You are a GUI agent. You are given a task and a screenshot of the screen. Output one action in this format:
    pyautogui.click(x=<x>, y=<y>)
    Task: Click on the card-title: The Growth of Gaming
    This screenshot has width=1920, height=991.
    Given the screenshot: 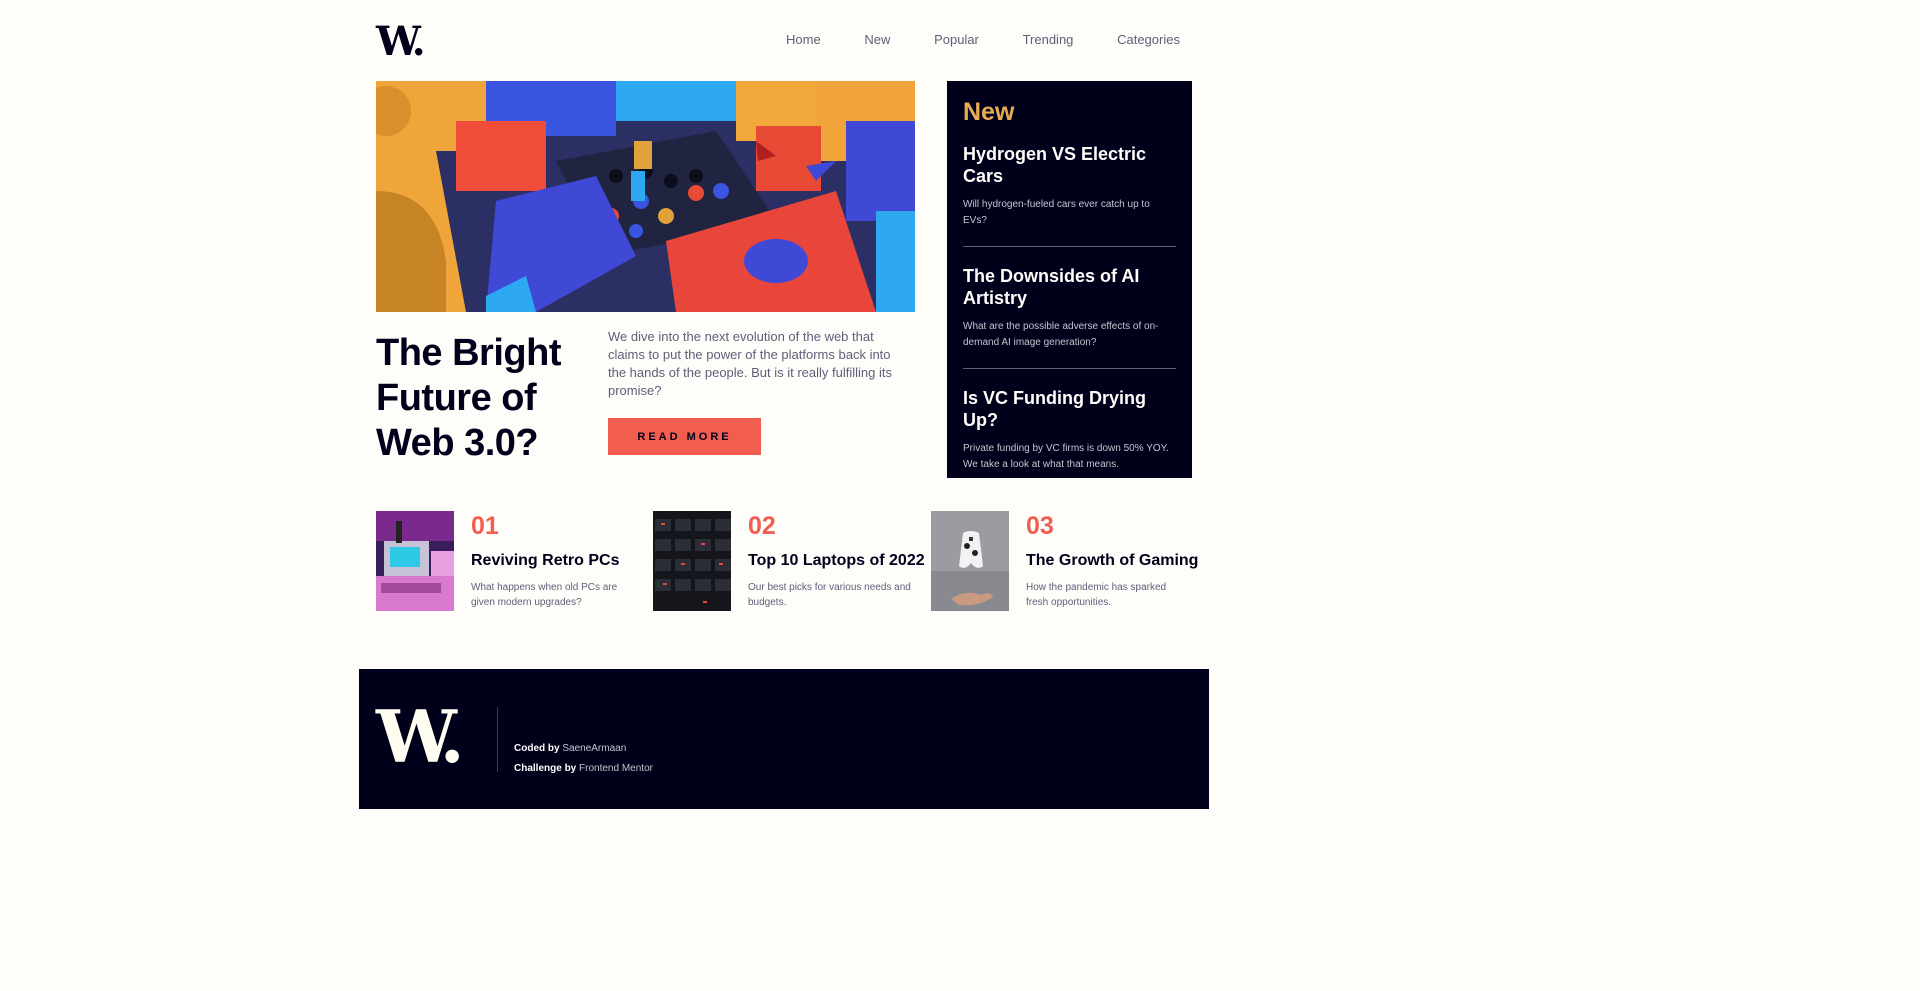 What is the action you would take?
    pyautogui.click(x=1112, y=561)
    